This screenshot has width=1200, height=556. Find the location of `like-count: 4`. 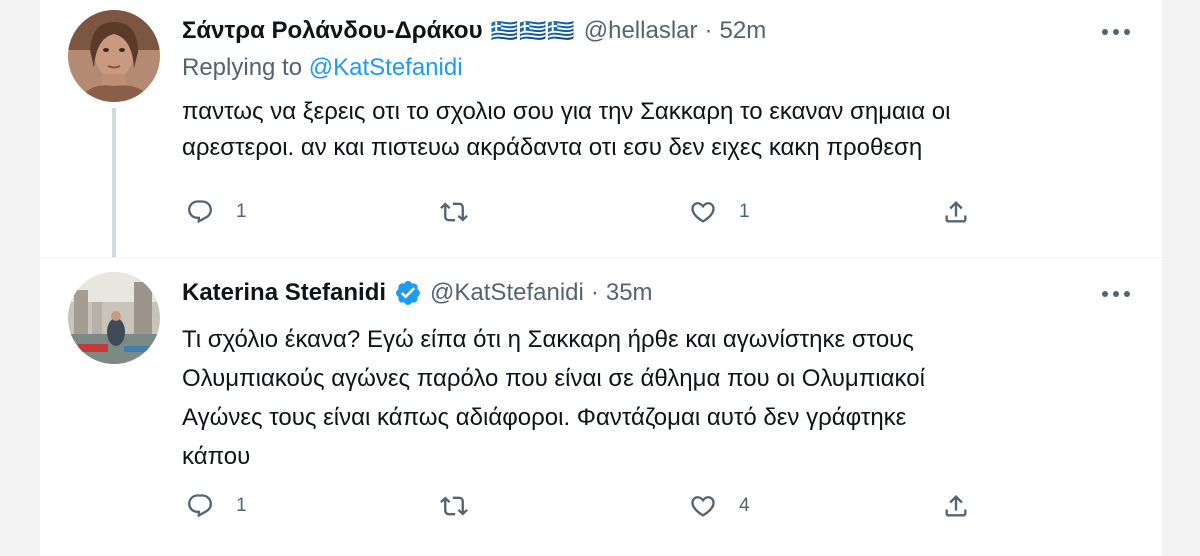

like-count: 4 is located at coordinates (744, 505).